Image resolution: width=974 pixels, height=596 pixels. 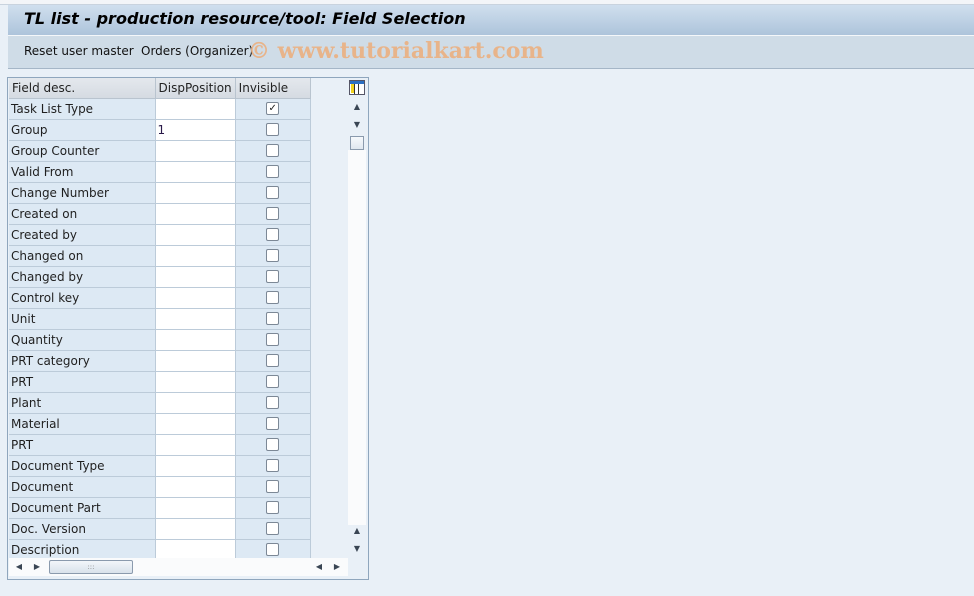 What do you see at coordinates (273, 88) in the screenshot?
I see `column-header-invisible: Invisible` at bounding box center [273, 88].